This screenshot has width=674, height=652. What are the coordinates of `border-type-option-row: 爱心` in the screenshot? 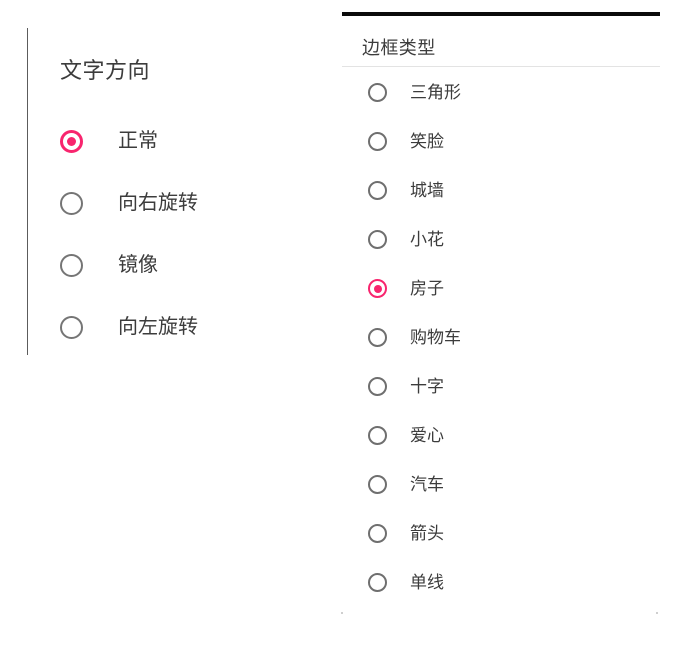 It's located at (513, 435).